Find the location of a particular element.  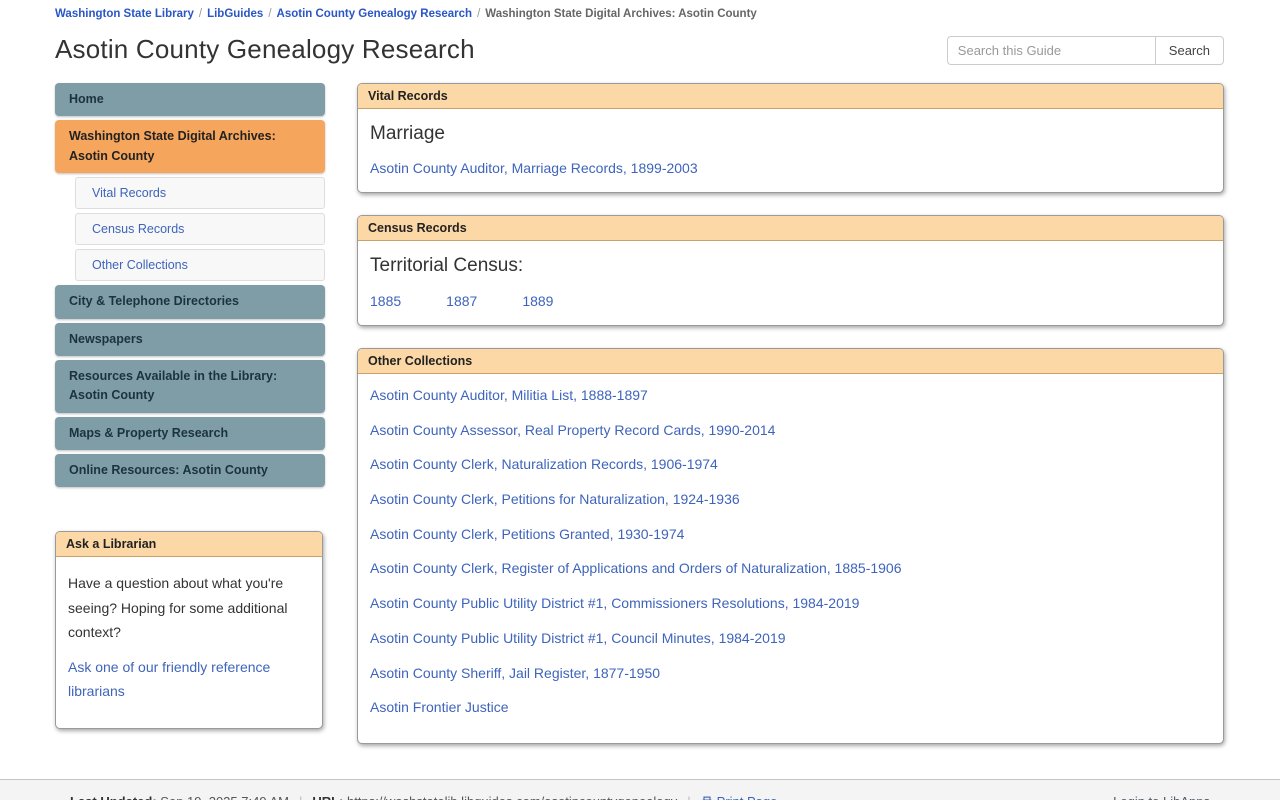

other-collections-header: Other Collections is located at coordinates (790, 361).